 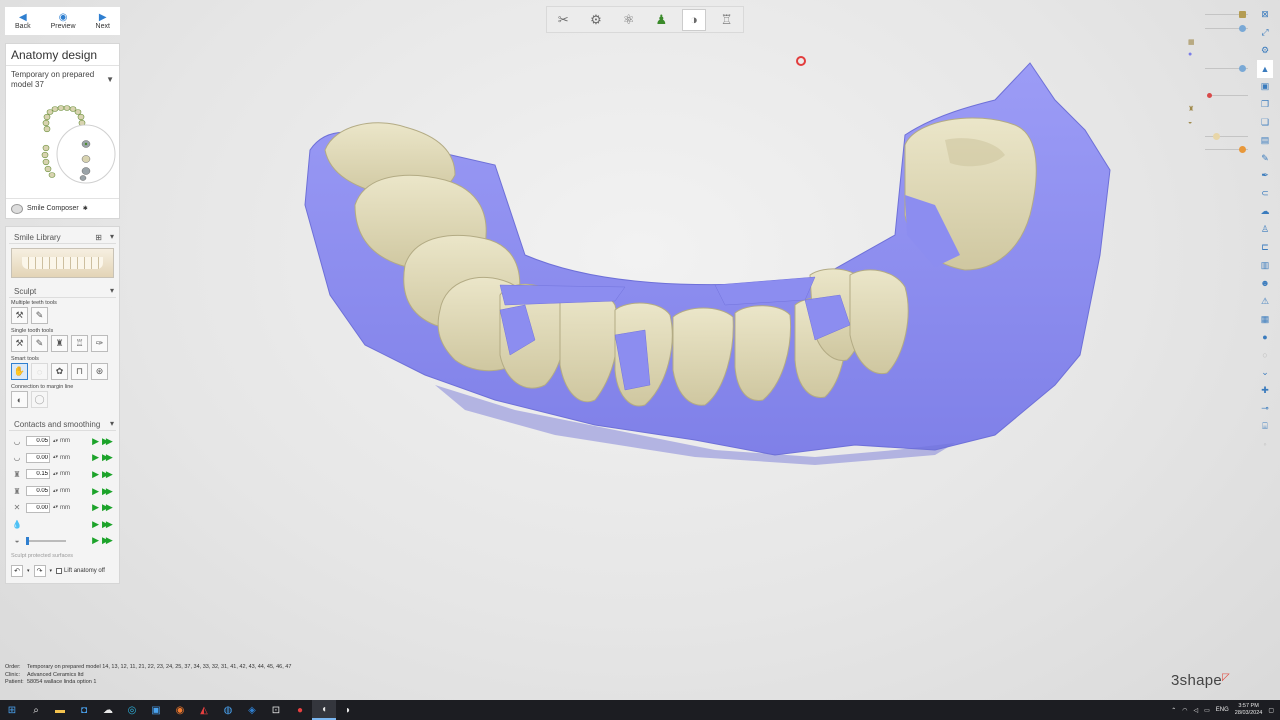 What do you see at coordinates (62, 263) in the screenshot?
I see `smile-library-preview` at bounding box center [62, 263].